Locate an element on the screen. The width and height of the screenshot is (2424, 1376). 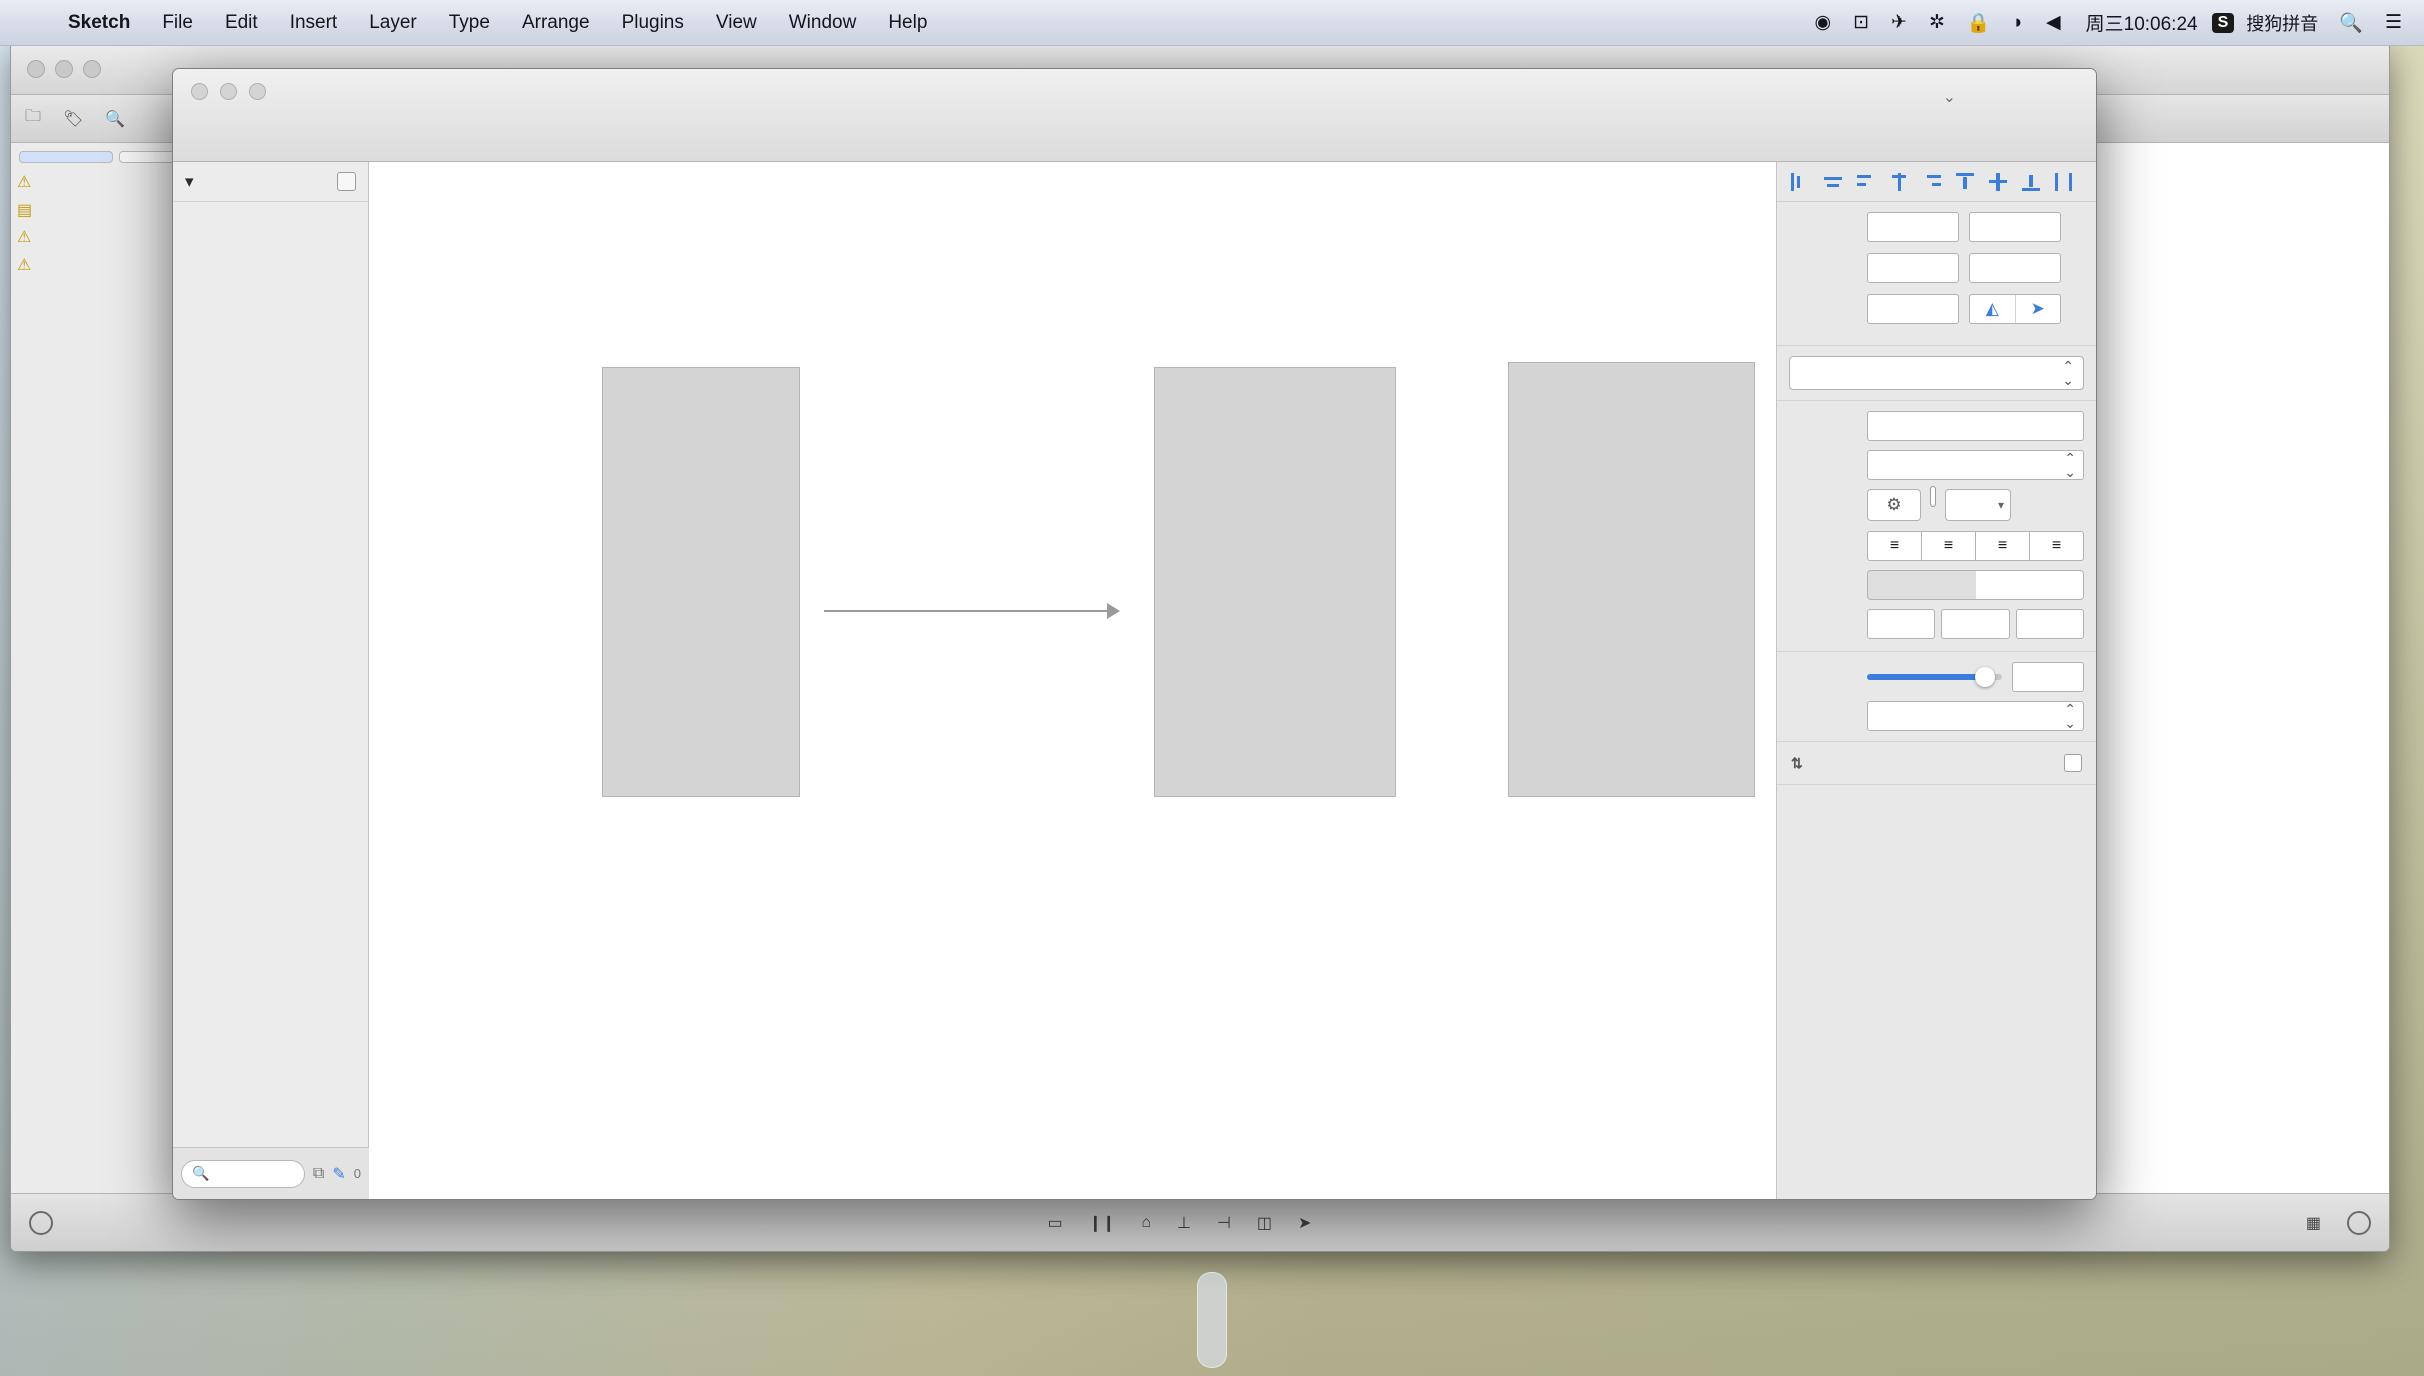
menu-insert: Insert is located at coordinates (314, 23).